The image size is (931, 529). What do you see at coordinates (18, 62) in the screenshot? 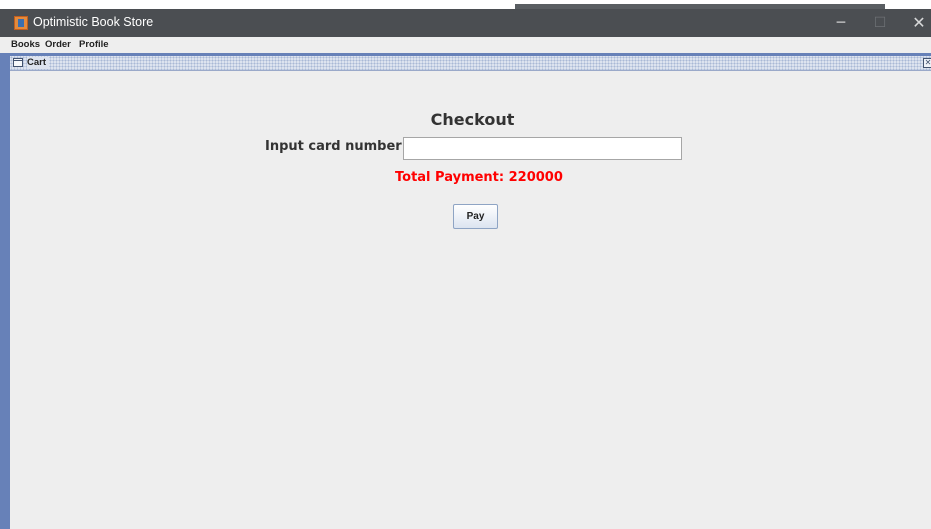
I see `window-icon` at bounding box center [18, 62].